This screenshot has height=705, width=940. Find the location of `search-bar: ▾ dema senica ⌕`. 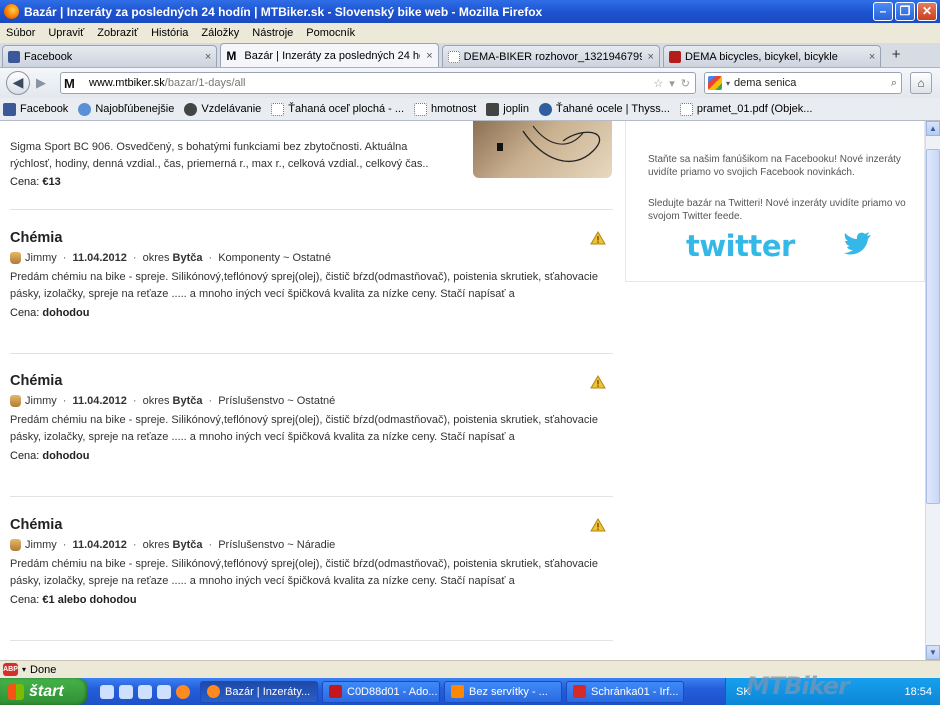

search-bar: ▾ dema senica ⌕ is located at coordinates (803, 83).